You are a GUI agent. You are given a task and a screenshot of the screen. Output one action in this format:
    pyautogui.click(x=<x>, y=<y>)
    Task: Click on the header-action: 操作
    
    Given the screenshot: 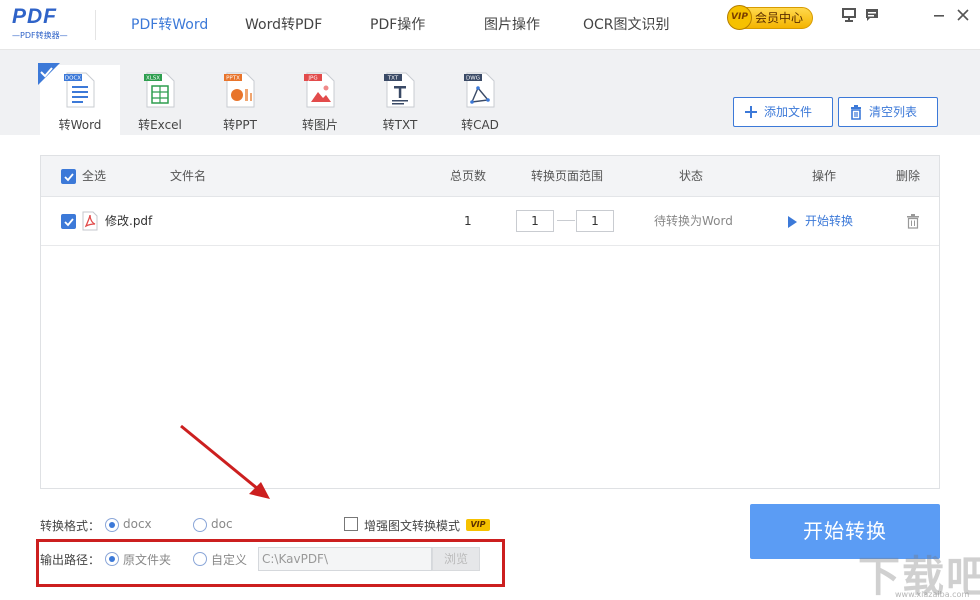 What is the action you would take?
    pyautogui.click(x=824, y=176)
    